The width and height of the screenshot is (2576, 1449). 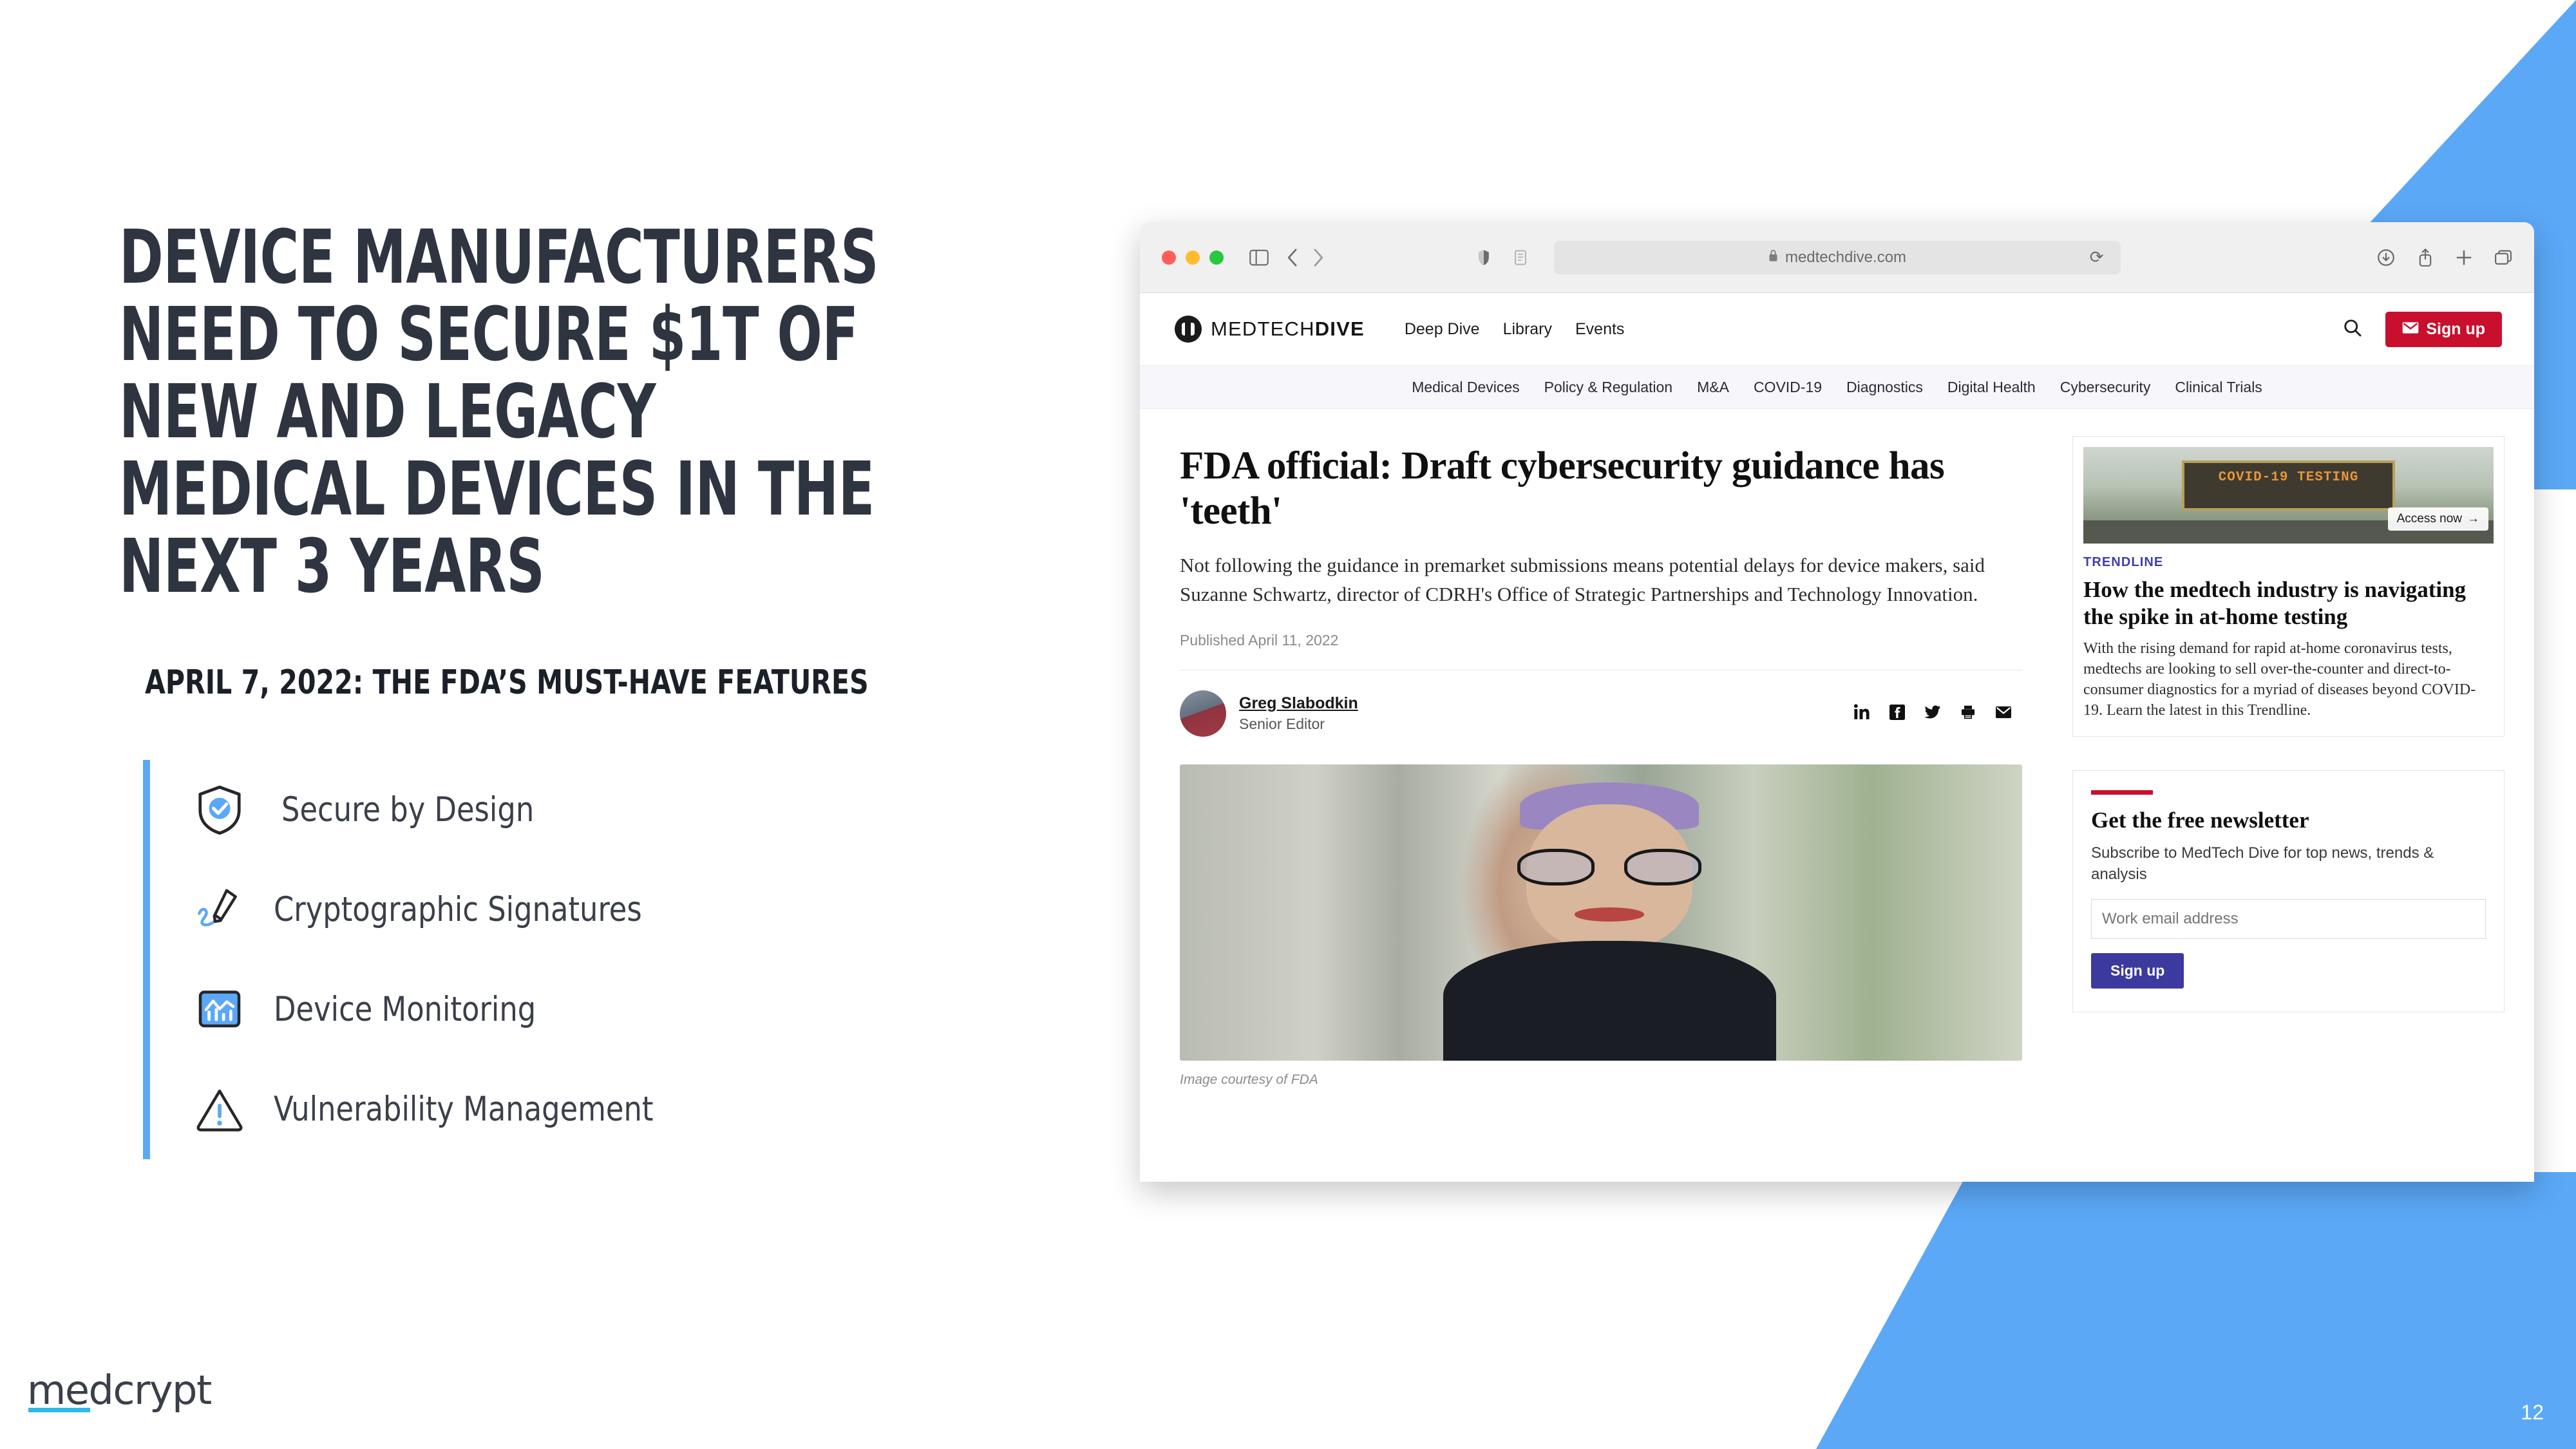 What do you see at coordinates (1259, 257) in the screenshot?
I see `sidebar-toggle-icon` at bounding box center [1259, 257].